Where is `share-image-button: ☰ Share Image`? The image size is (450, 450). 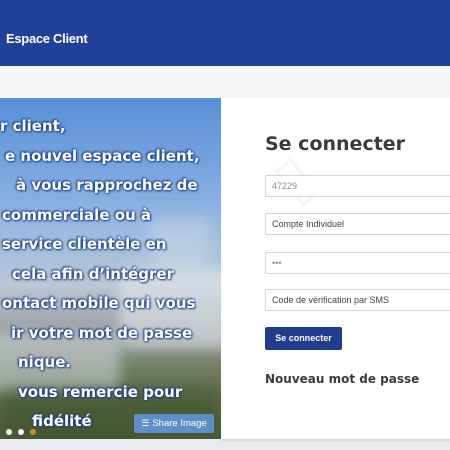 share-image-button: ☰ Share Image is located at coordinates (174, 423).